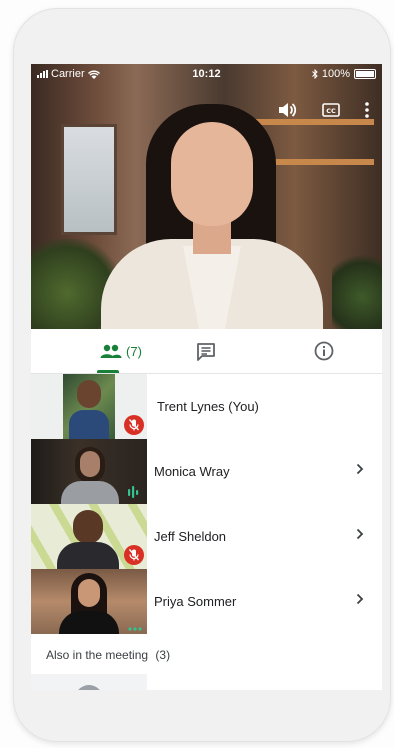 The height and width of the screenshot is (748, 394). Describe the element at coordinates (206, 74) in the screenshot. I see `status-bar: Carrier 10:12 100%` at that location.